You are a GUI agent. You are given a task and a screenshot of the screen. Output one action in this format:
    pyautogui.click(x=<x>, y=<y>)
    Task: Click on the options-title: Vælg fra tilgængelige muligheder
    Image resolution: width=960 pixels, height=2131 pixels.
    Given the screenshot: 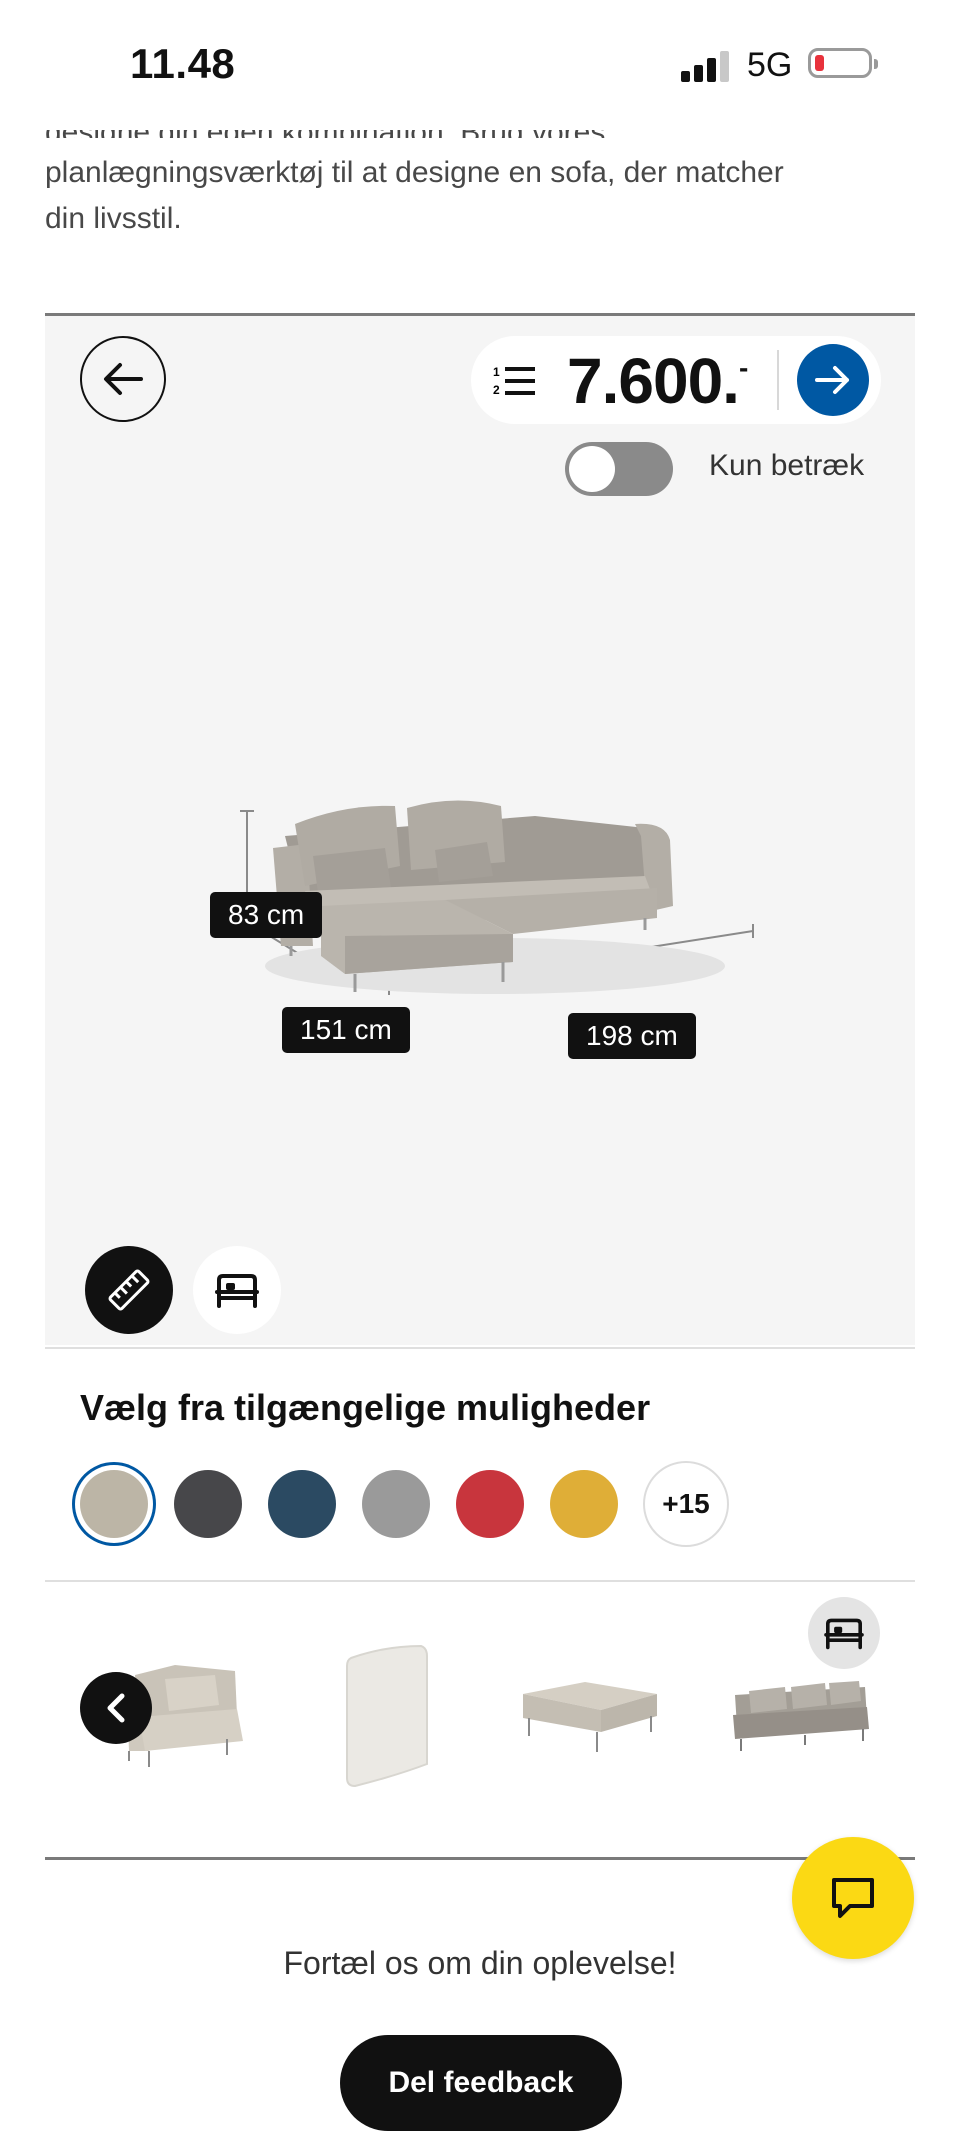 What is the action you would take?
    pyautogui.click(x=365, y=1407)
    